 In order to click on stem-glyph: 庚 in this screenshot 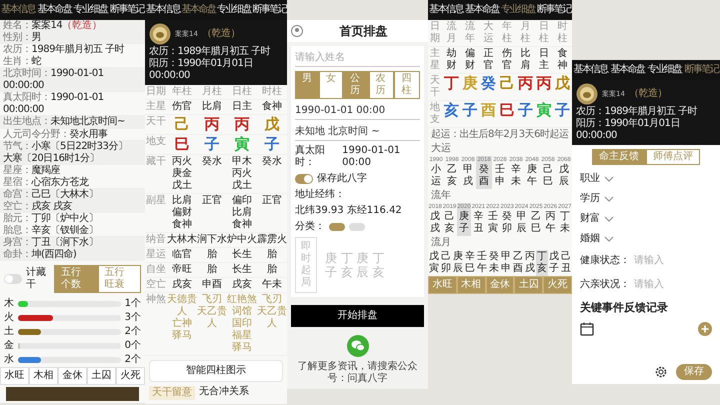, I will do `click(470, 83)`.